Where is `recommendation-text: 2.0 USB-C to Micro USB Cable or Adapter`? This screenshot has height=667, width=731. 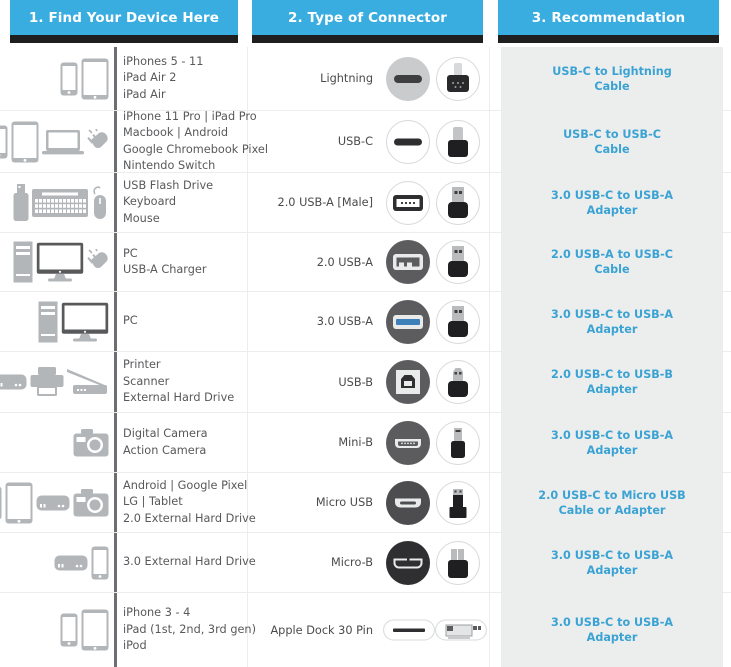
recommendation-text: 2.0 USB-C to Micro USB Cable or Adapter is located at coordinates (612, 502).